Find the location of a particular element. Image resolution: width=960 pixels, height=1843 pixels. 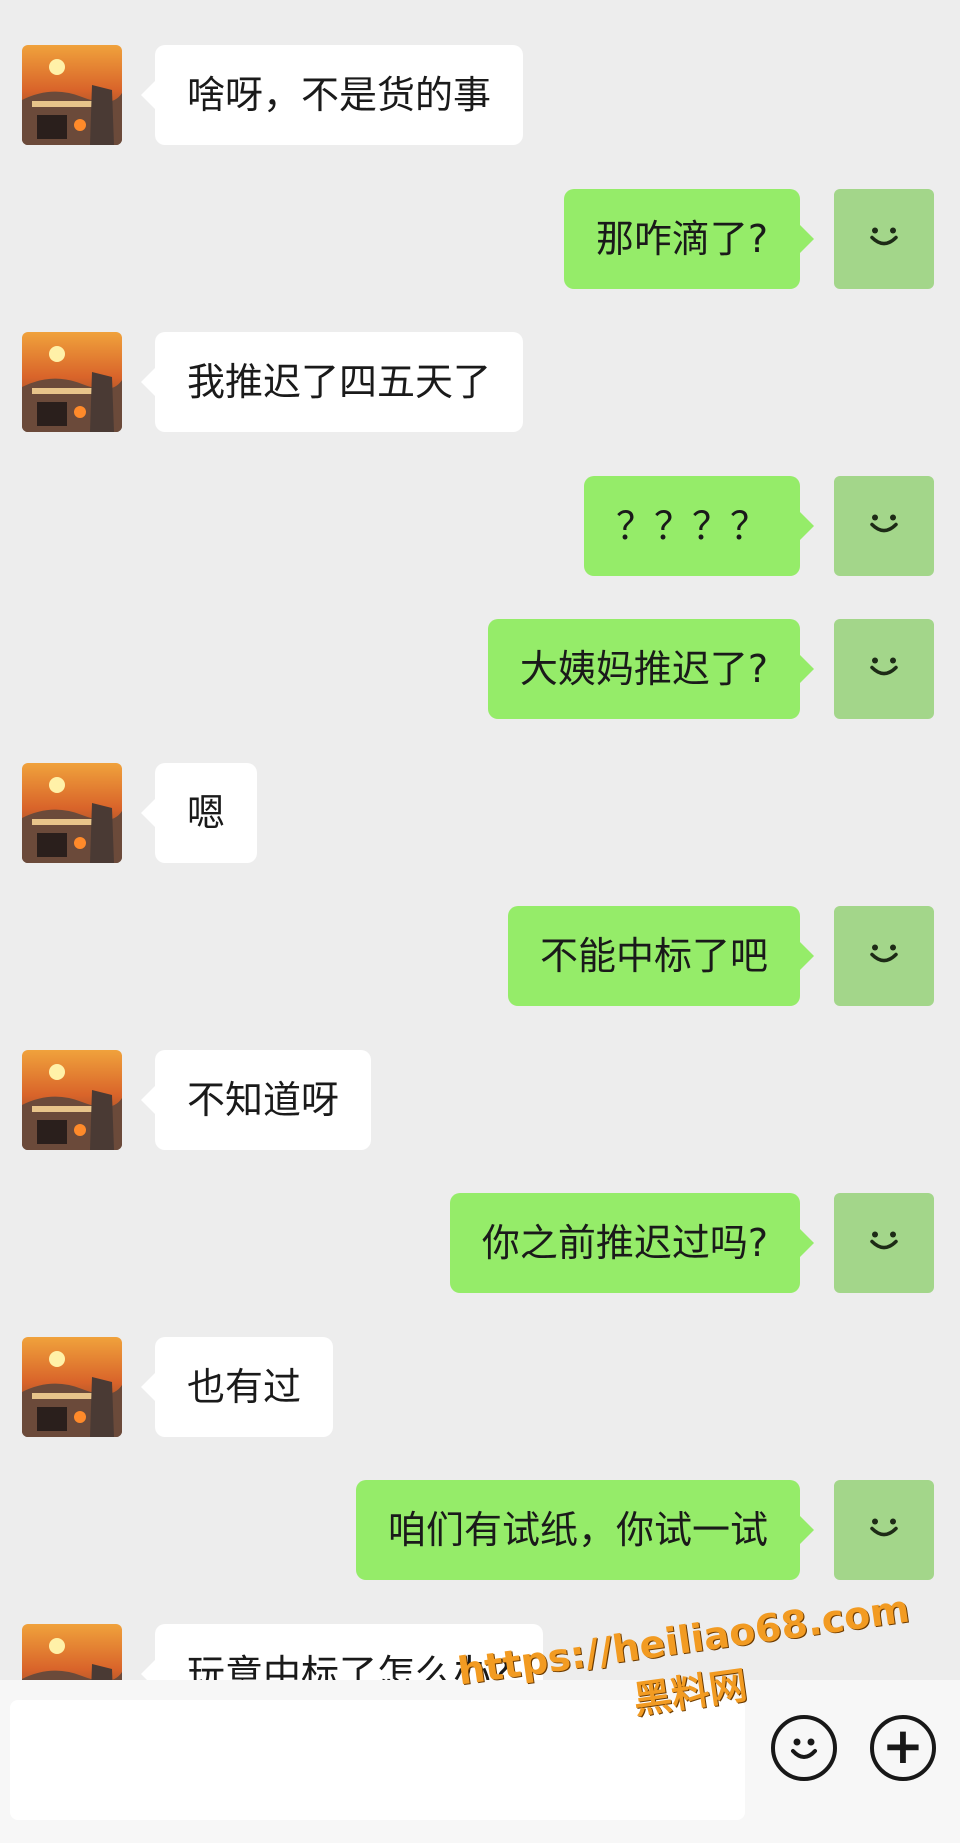

message-row-in: 嗯 is located at coordinates (480, 813).